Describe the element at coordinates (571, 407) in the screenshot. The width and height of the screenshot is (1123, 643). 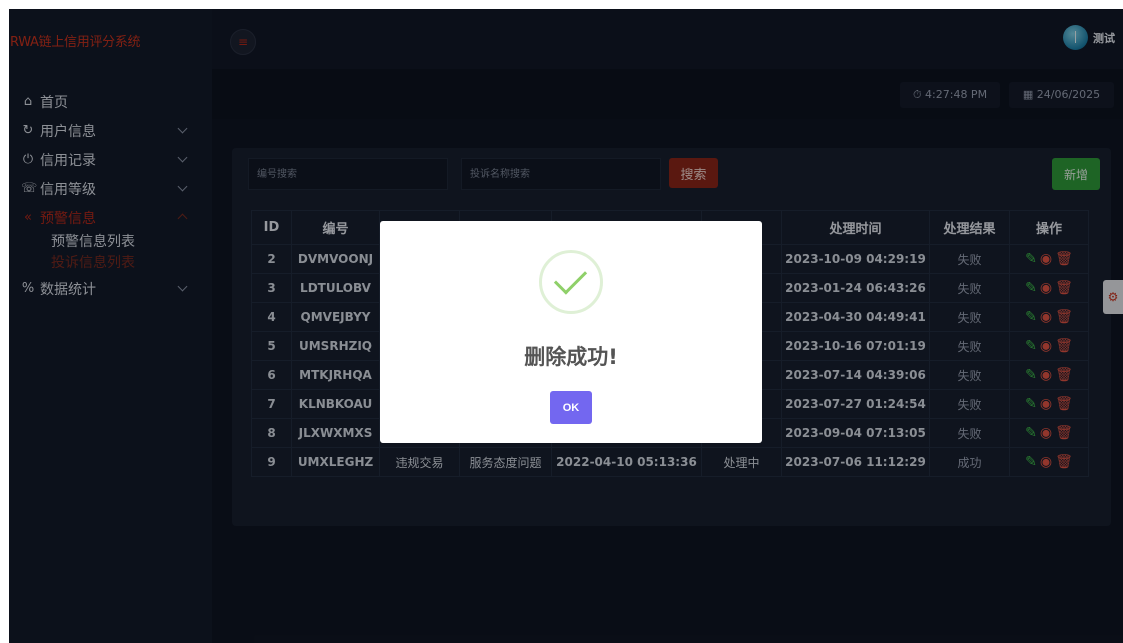
I see `ok-button: OK` at that location.